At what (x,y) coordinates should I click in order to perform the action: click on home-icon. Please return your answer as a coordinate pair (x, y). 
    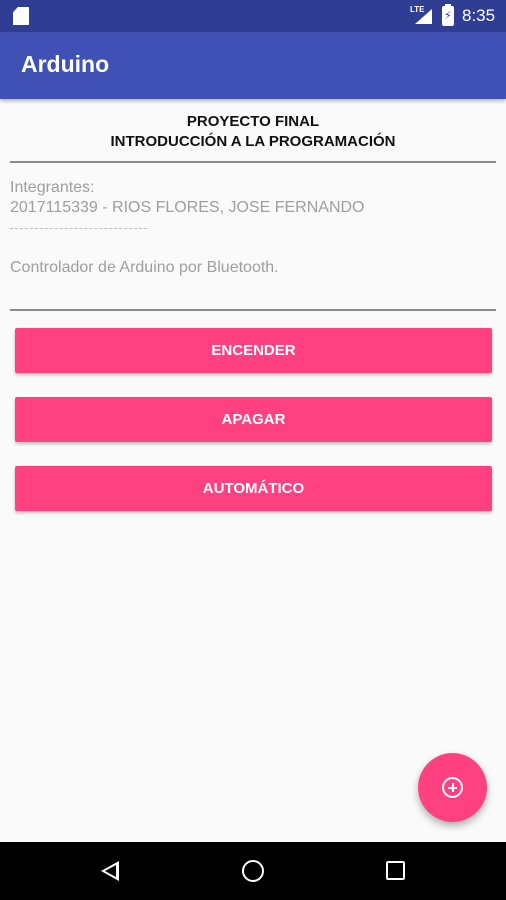
    Looking at the image, I should click on (253, 871).